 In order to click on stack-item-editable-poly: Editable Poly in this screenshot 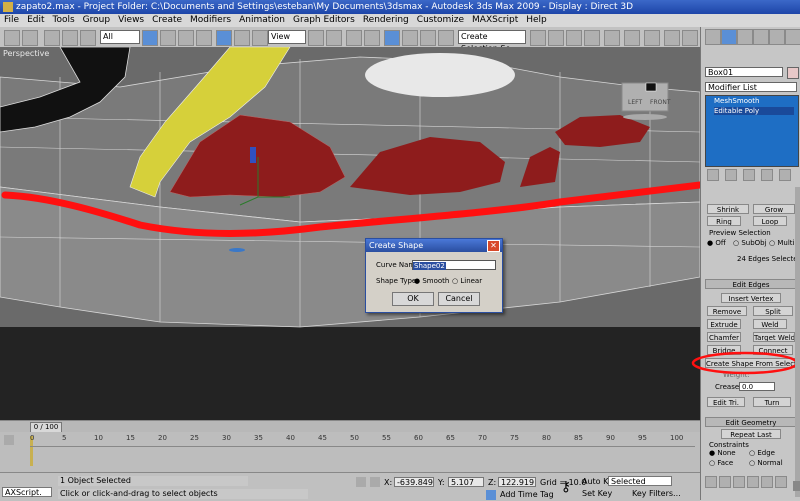, I will do `click(754, 111)`.